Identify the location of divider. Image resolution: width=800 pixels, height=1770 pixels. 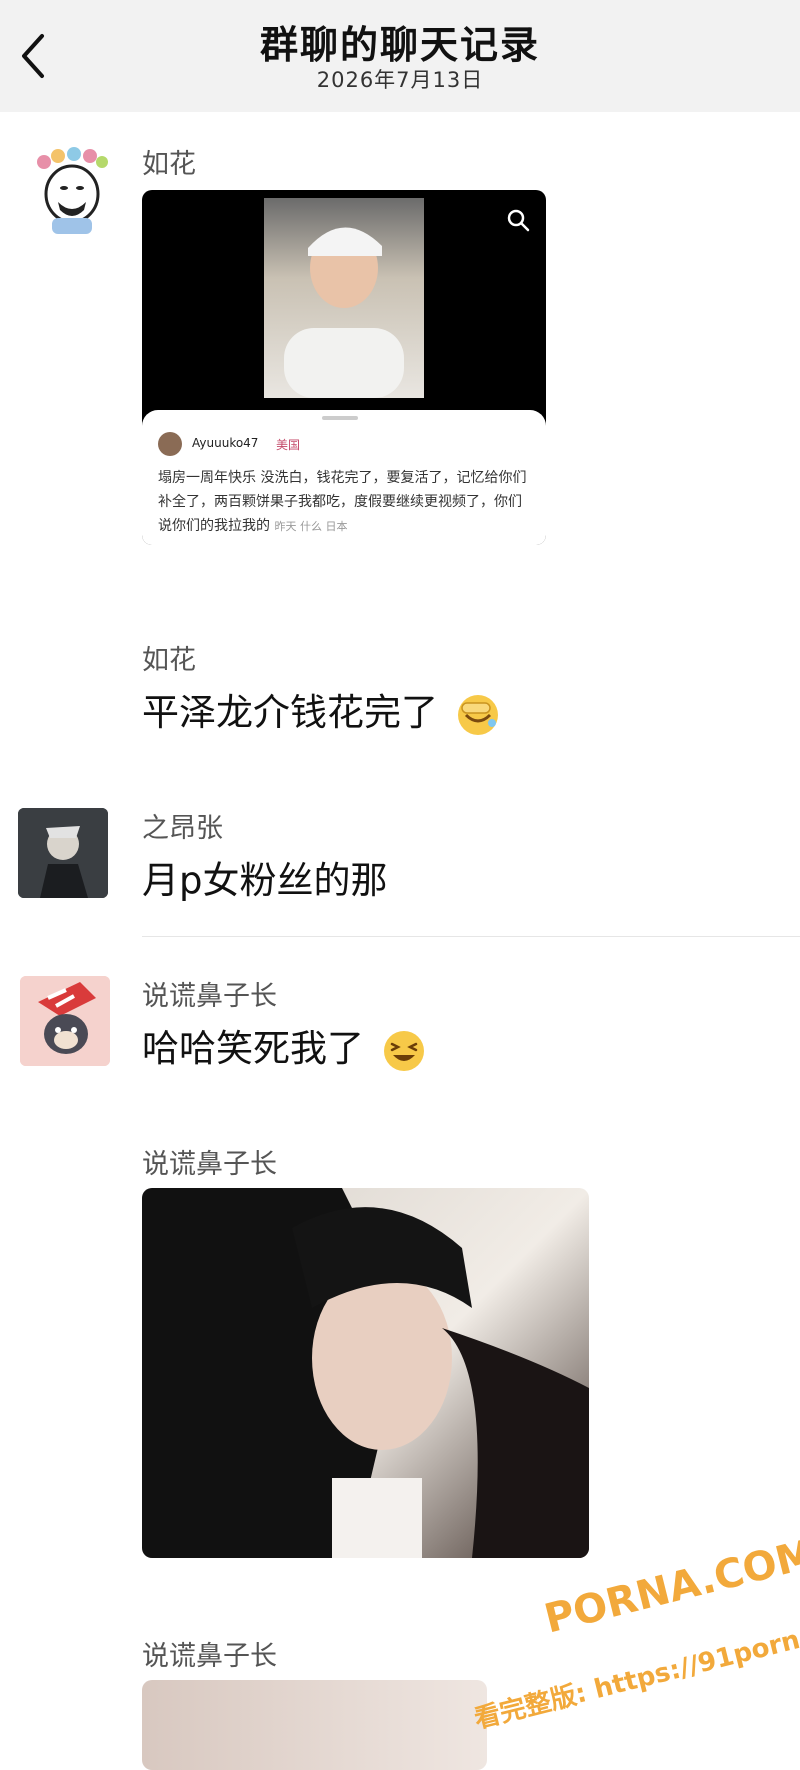
(471, 936).